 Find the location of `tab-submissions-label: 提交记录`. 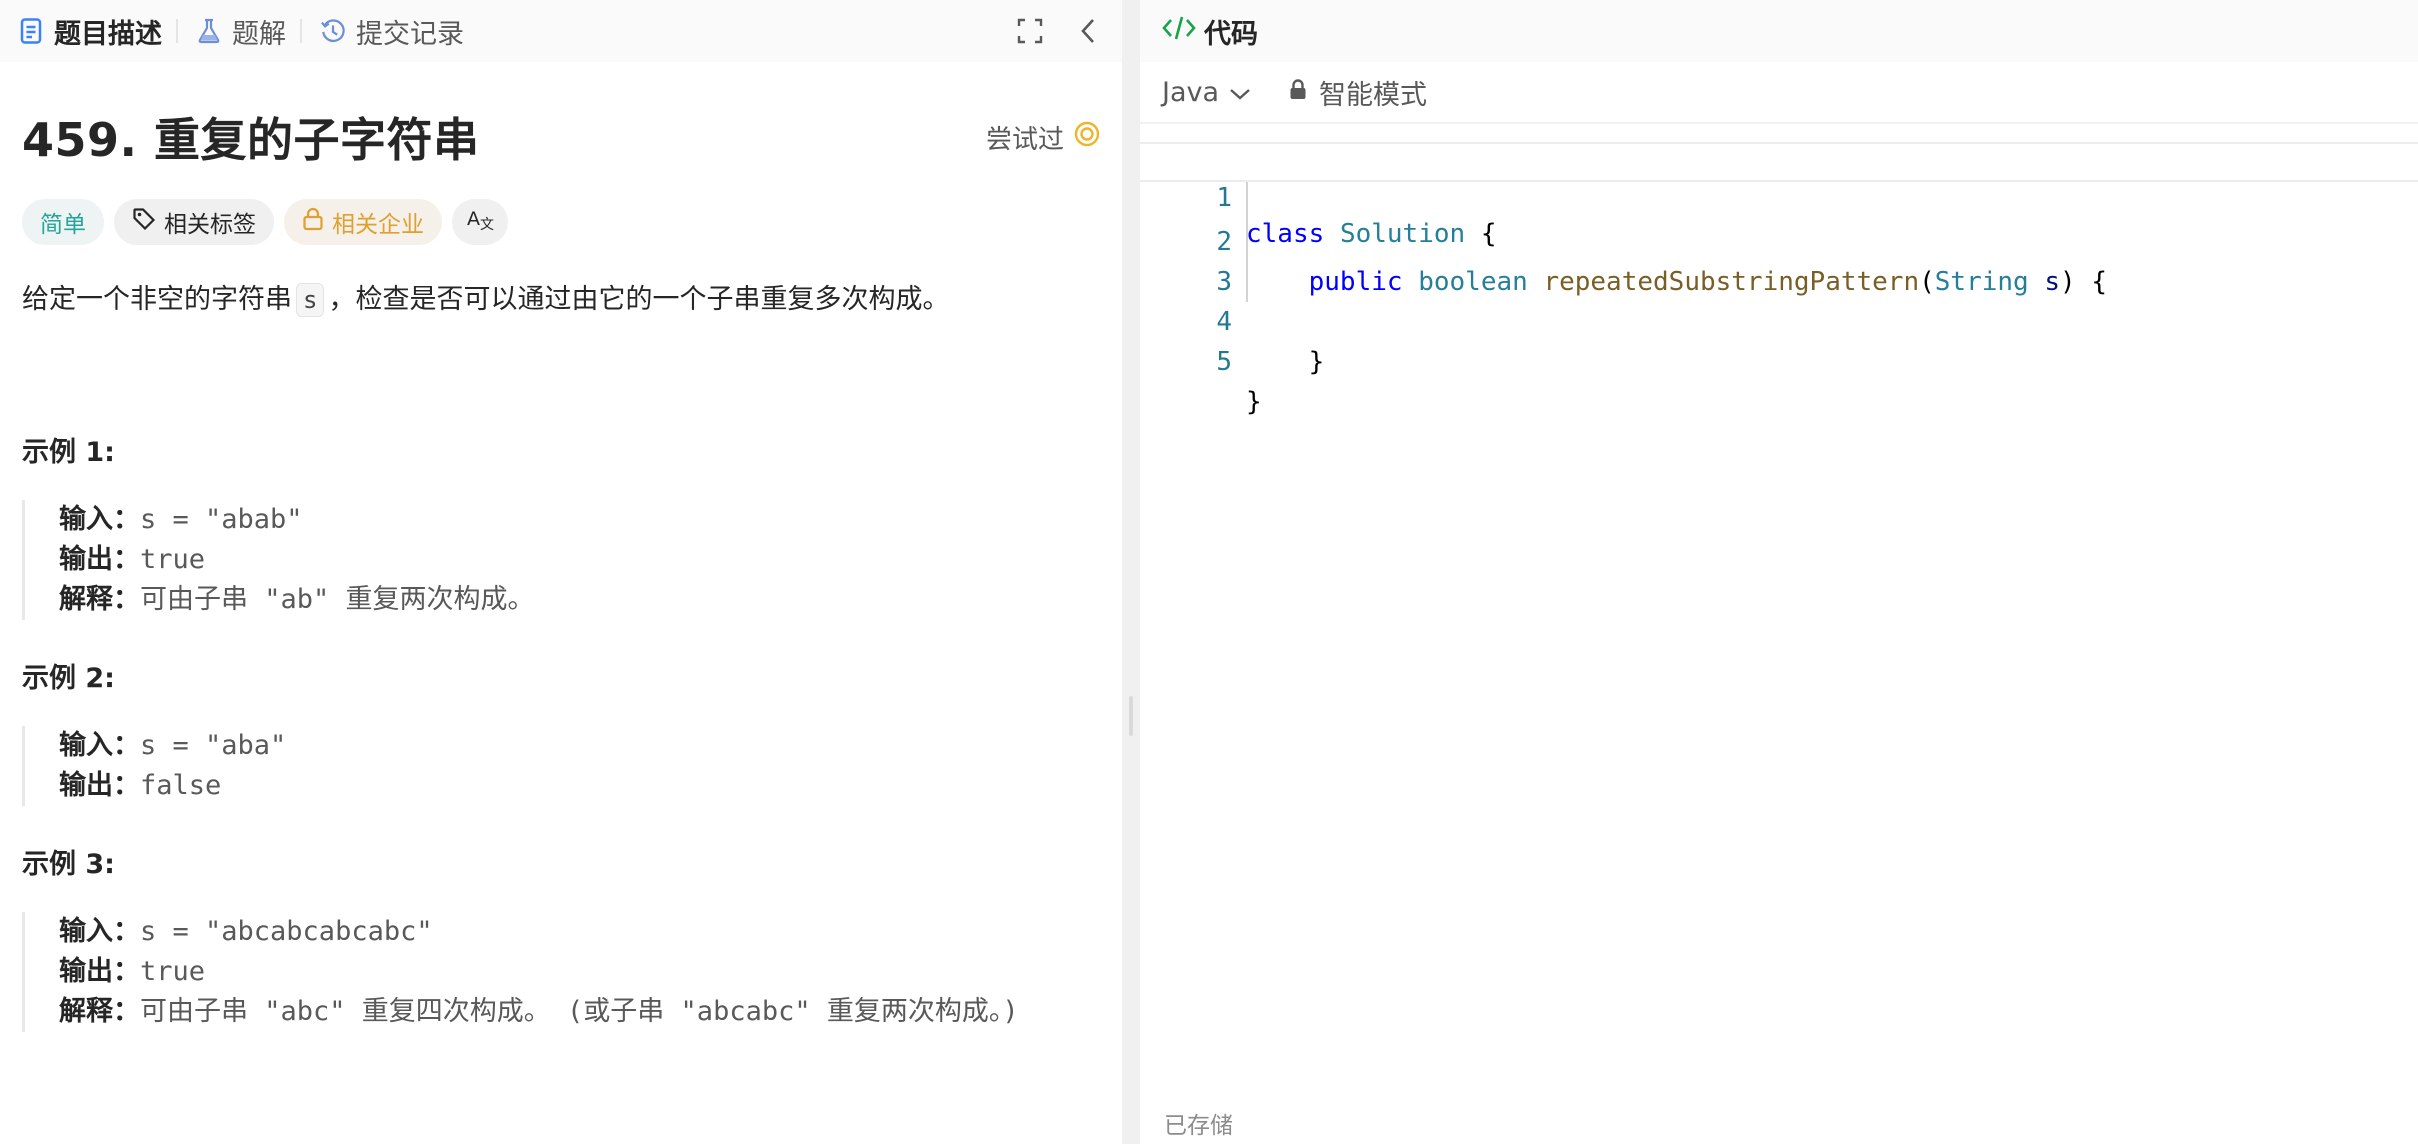

tab-submissions-label: 提交记录 is located at coordinates (410, 34).